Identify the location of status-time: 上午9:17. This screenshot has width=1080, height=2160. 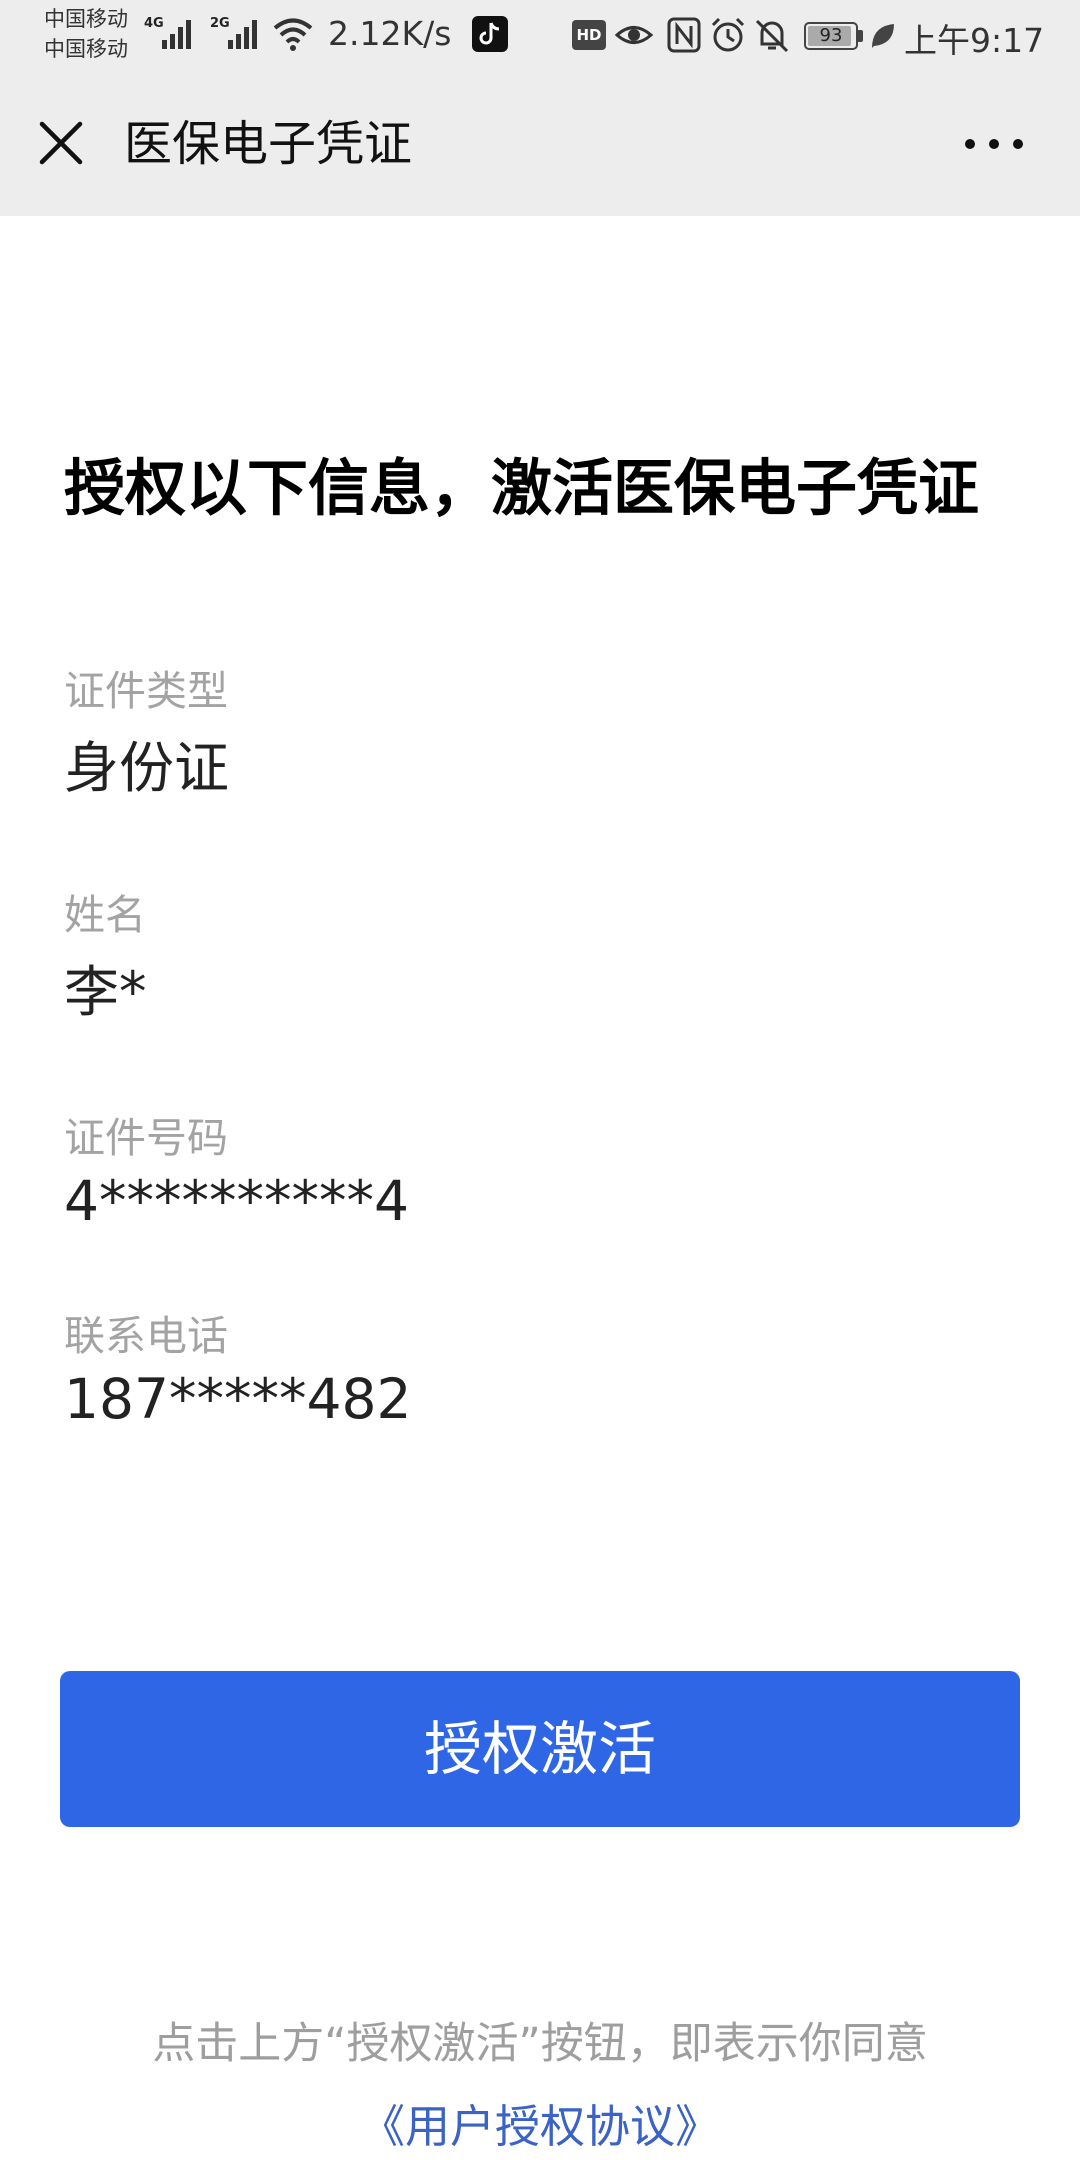
(974, 40).